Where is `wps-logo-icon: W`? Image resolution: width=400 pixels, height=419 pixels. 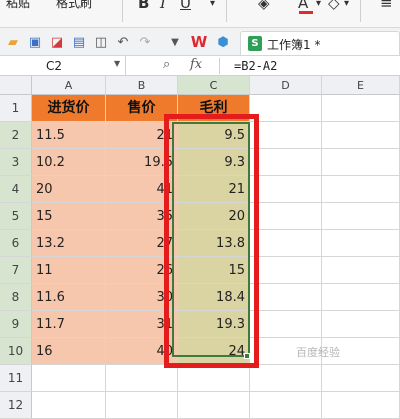 wps-logo-icon: W is located at coordinates (199, 42).